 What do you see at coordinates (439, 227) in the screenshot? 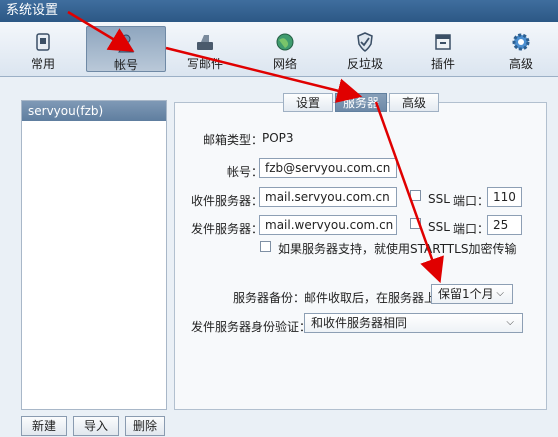
I see `outgoing-ssl-label: SSL` at bounding box center [439, 227].